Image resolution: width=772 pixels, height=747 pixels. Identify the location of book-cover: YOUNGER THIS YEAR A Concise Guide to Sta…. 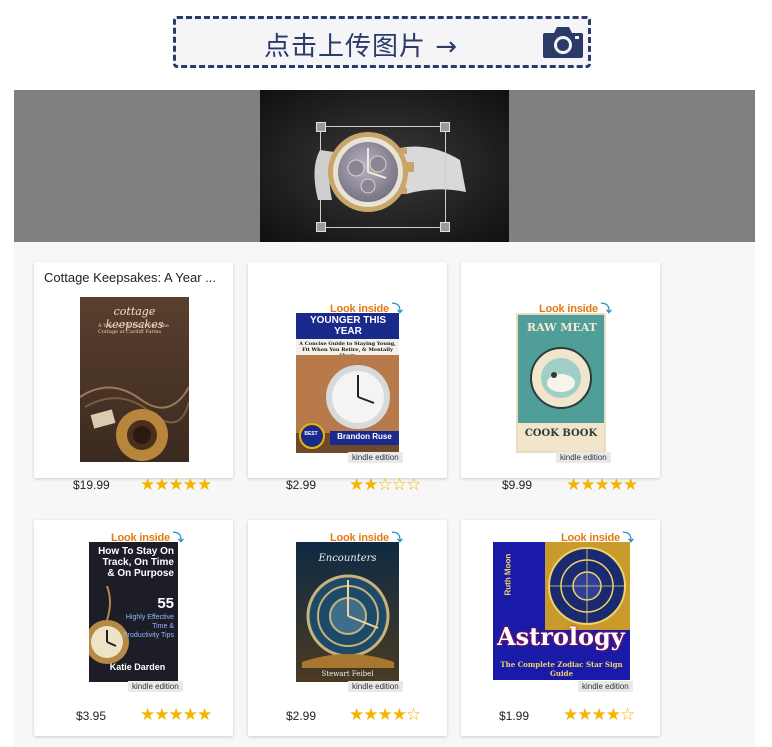
(347, 383).